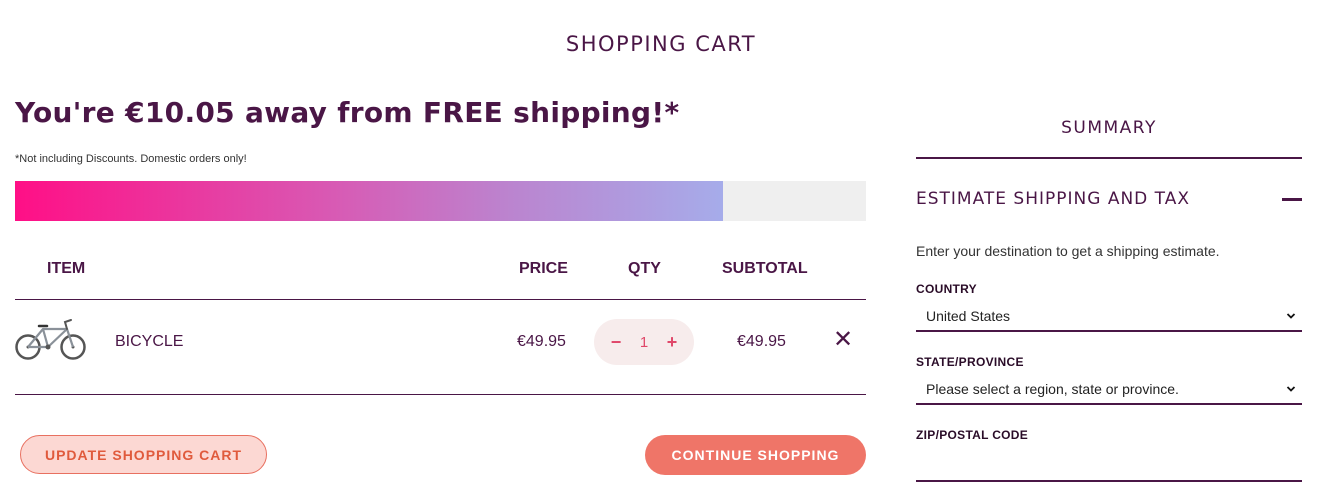 The image size is (1322, 499). What do you see at coordinates (946, 289) in the screenshot?
I see `country-label: COUNTRY` at bounding box center [946, 289].